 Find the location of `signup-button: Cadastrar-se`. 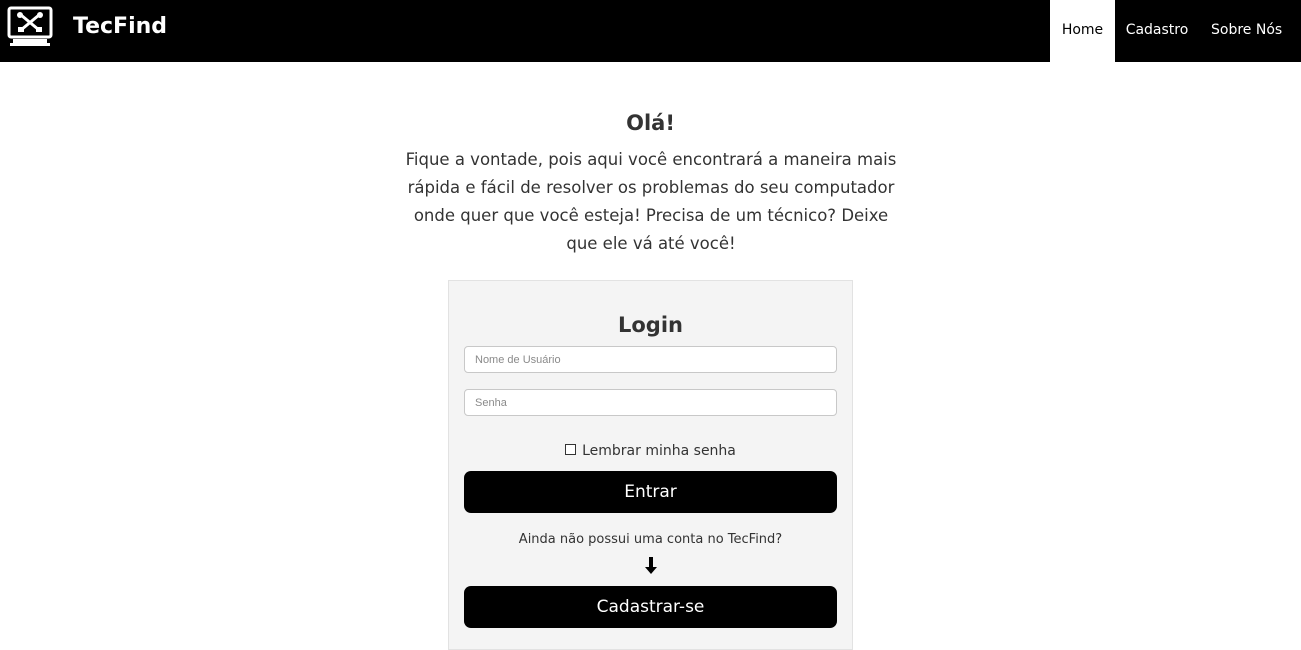

signup-button: Cadastrar-se is located at coordinates (650, 607).